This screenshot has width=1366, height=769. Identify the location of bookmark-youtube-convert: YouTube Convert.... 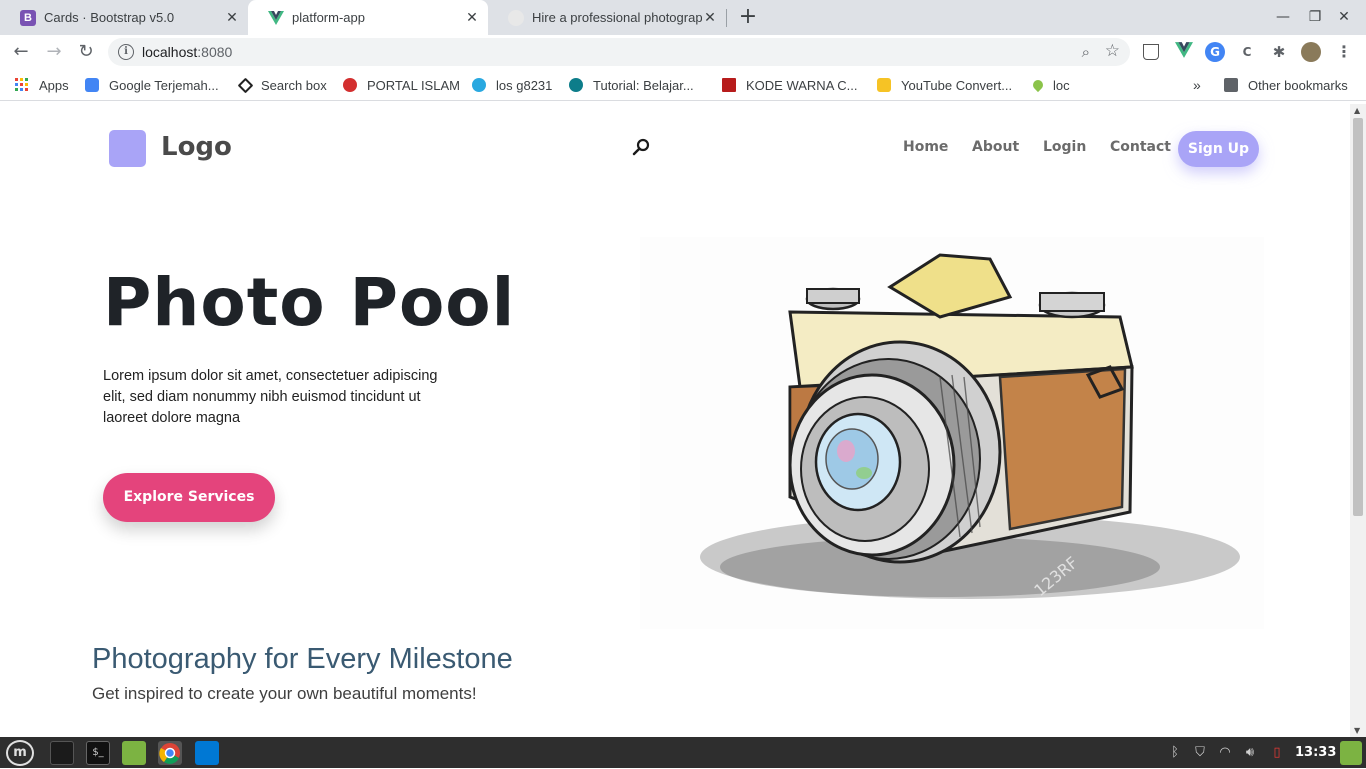
(944, 85).